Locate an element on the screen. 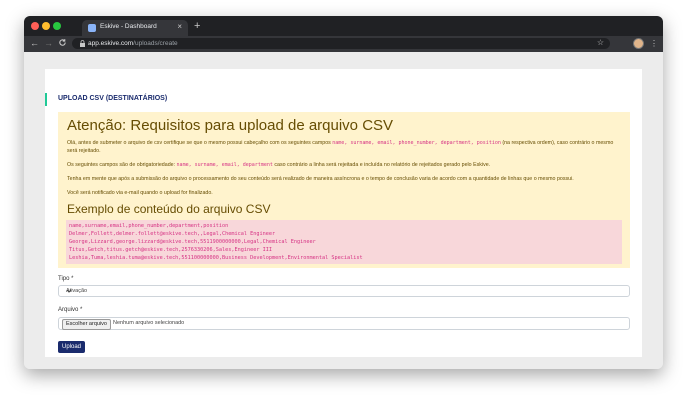 This screenshot has width=688, height=403. back-icon: ← is located at coordinates (34, 43).